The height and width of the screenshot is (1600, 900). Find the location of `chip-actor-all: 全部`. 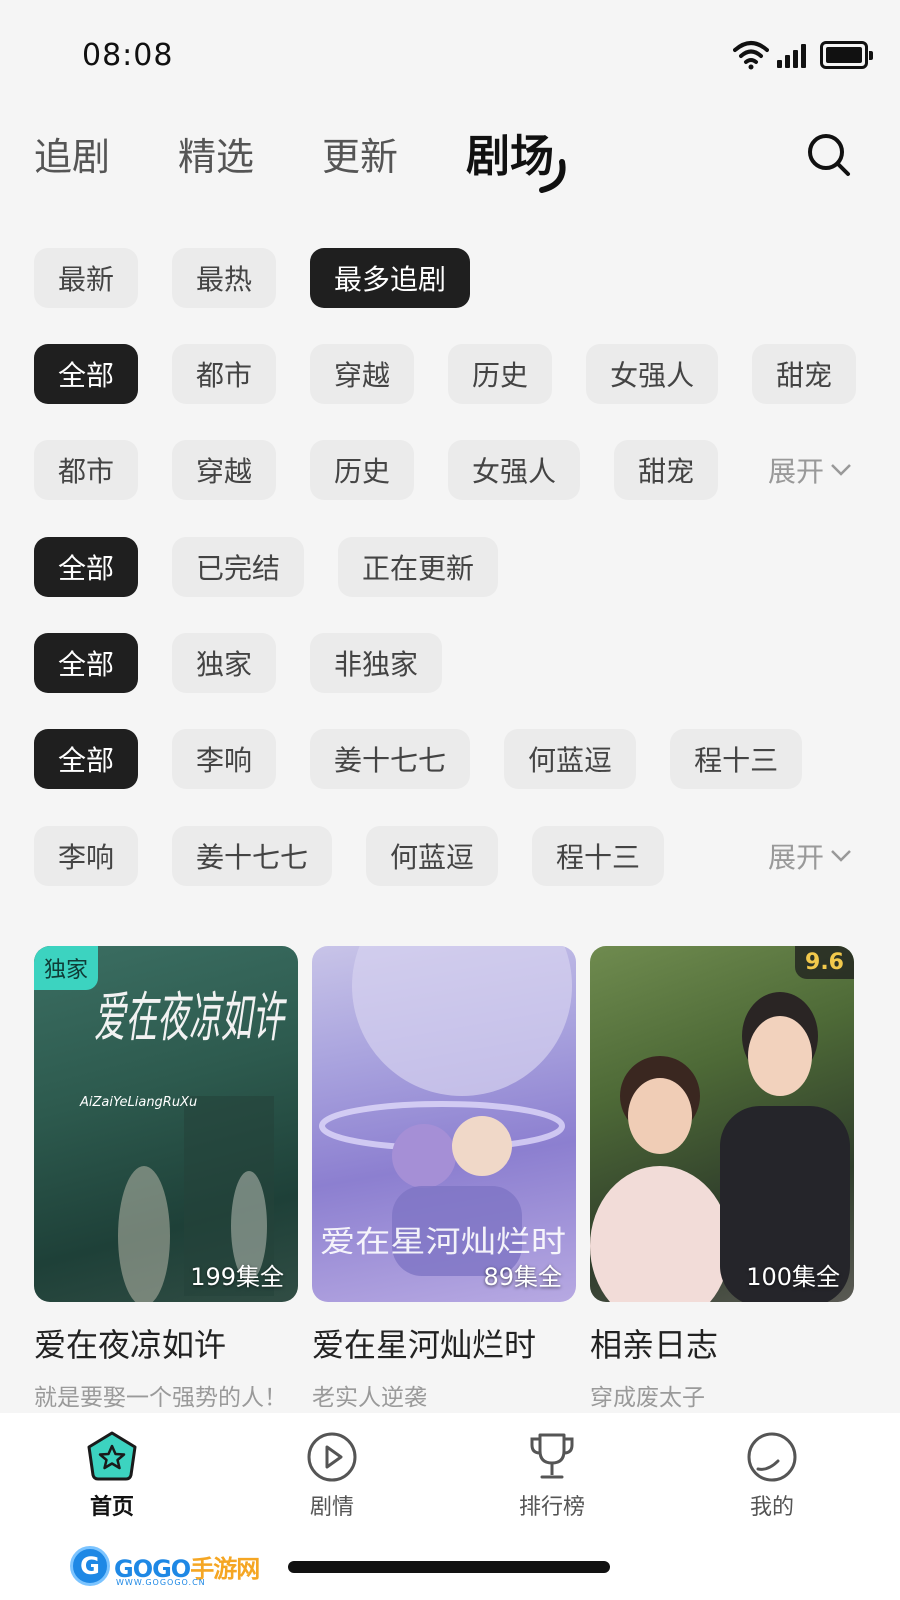

chip-actor-all: 全部 is located at coordinates (86, 759).